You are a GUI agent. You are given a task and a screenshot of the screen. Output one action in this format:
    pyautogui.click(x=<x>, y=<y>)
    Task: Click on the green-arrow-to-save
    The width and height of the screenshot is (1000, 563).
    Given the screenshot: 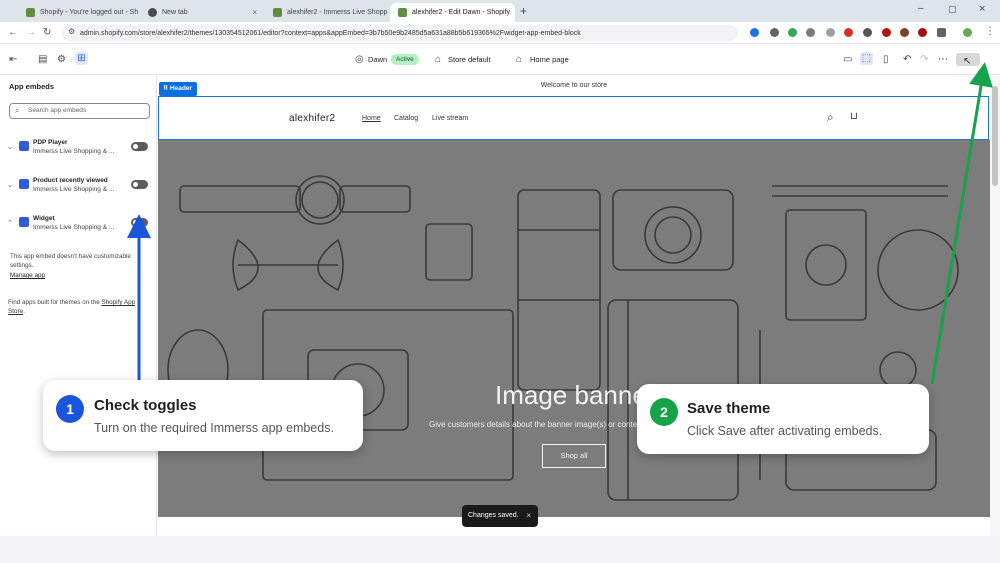 What is the action you would take?
    pyautogui.click(x=961, y=223)
    